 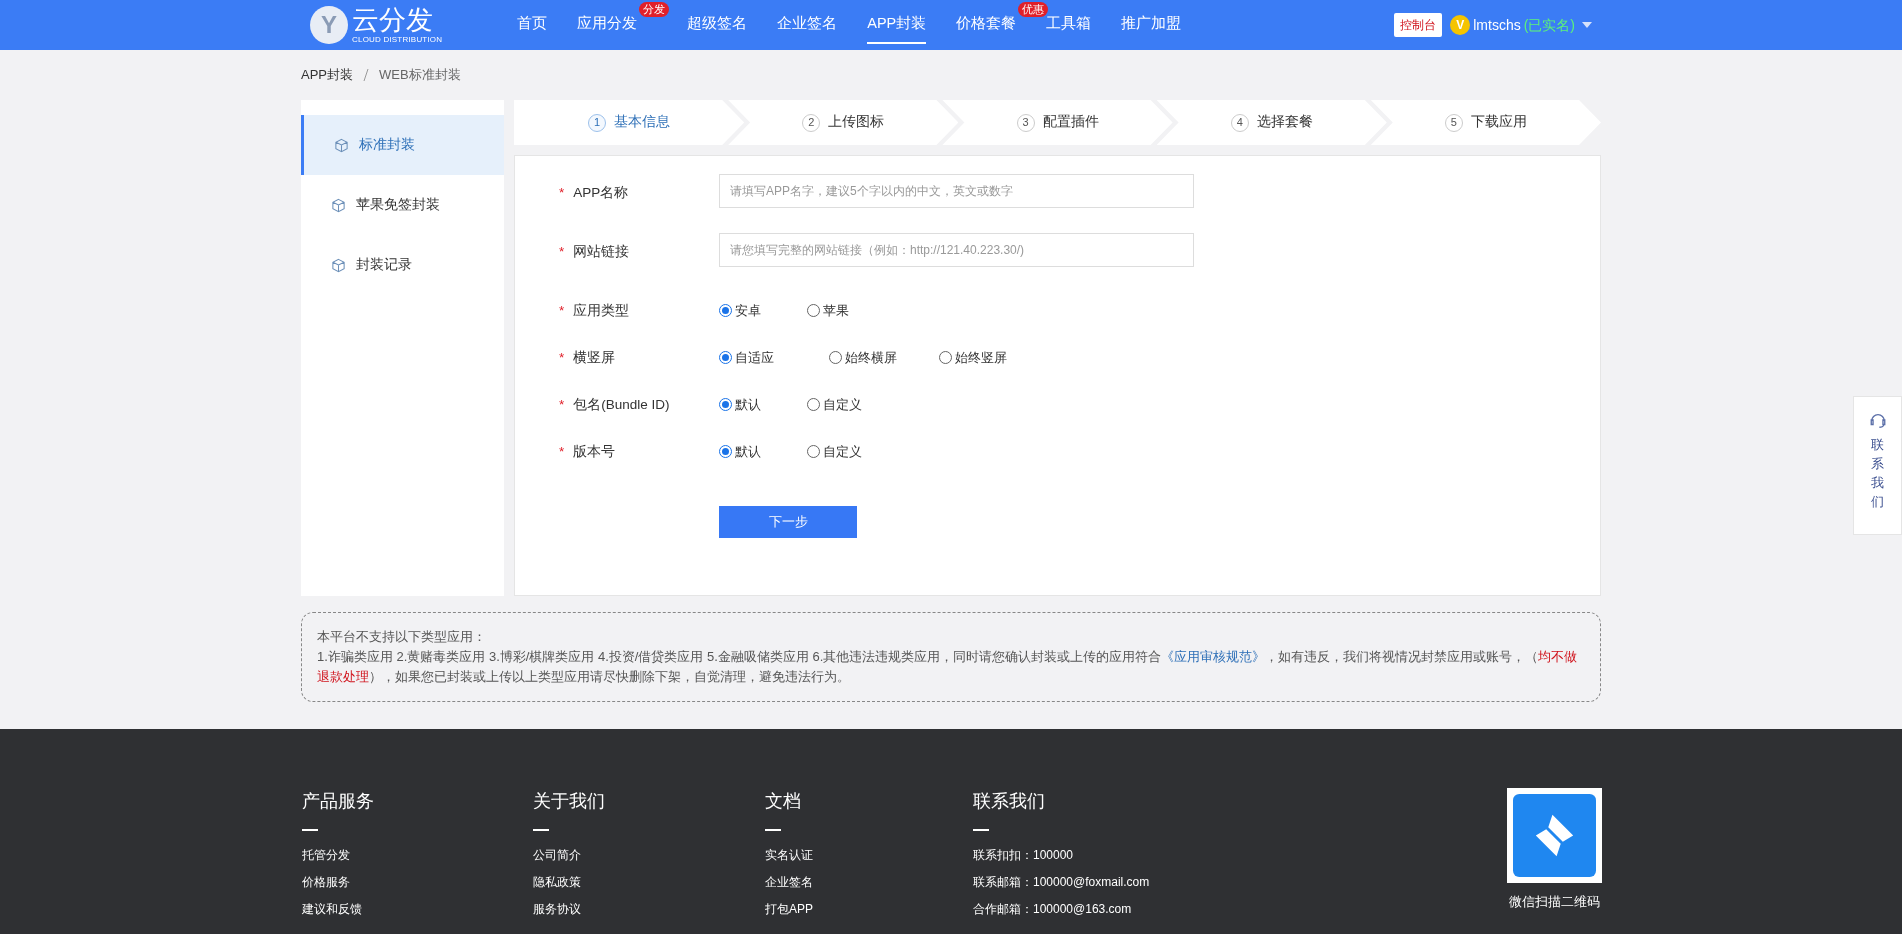 I want to click on step-label: 上传图标, so click(x=856, y=122).